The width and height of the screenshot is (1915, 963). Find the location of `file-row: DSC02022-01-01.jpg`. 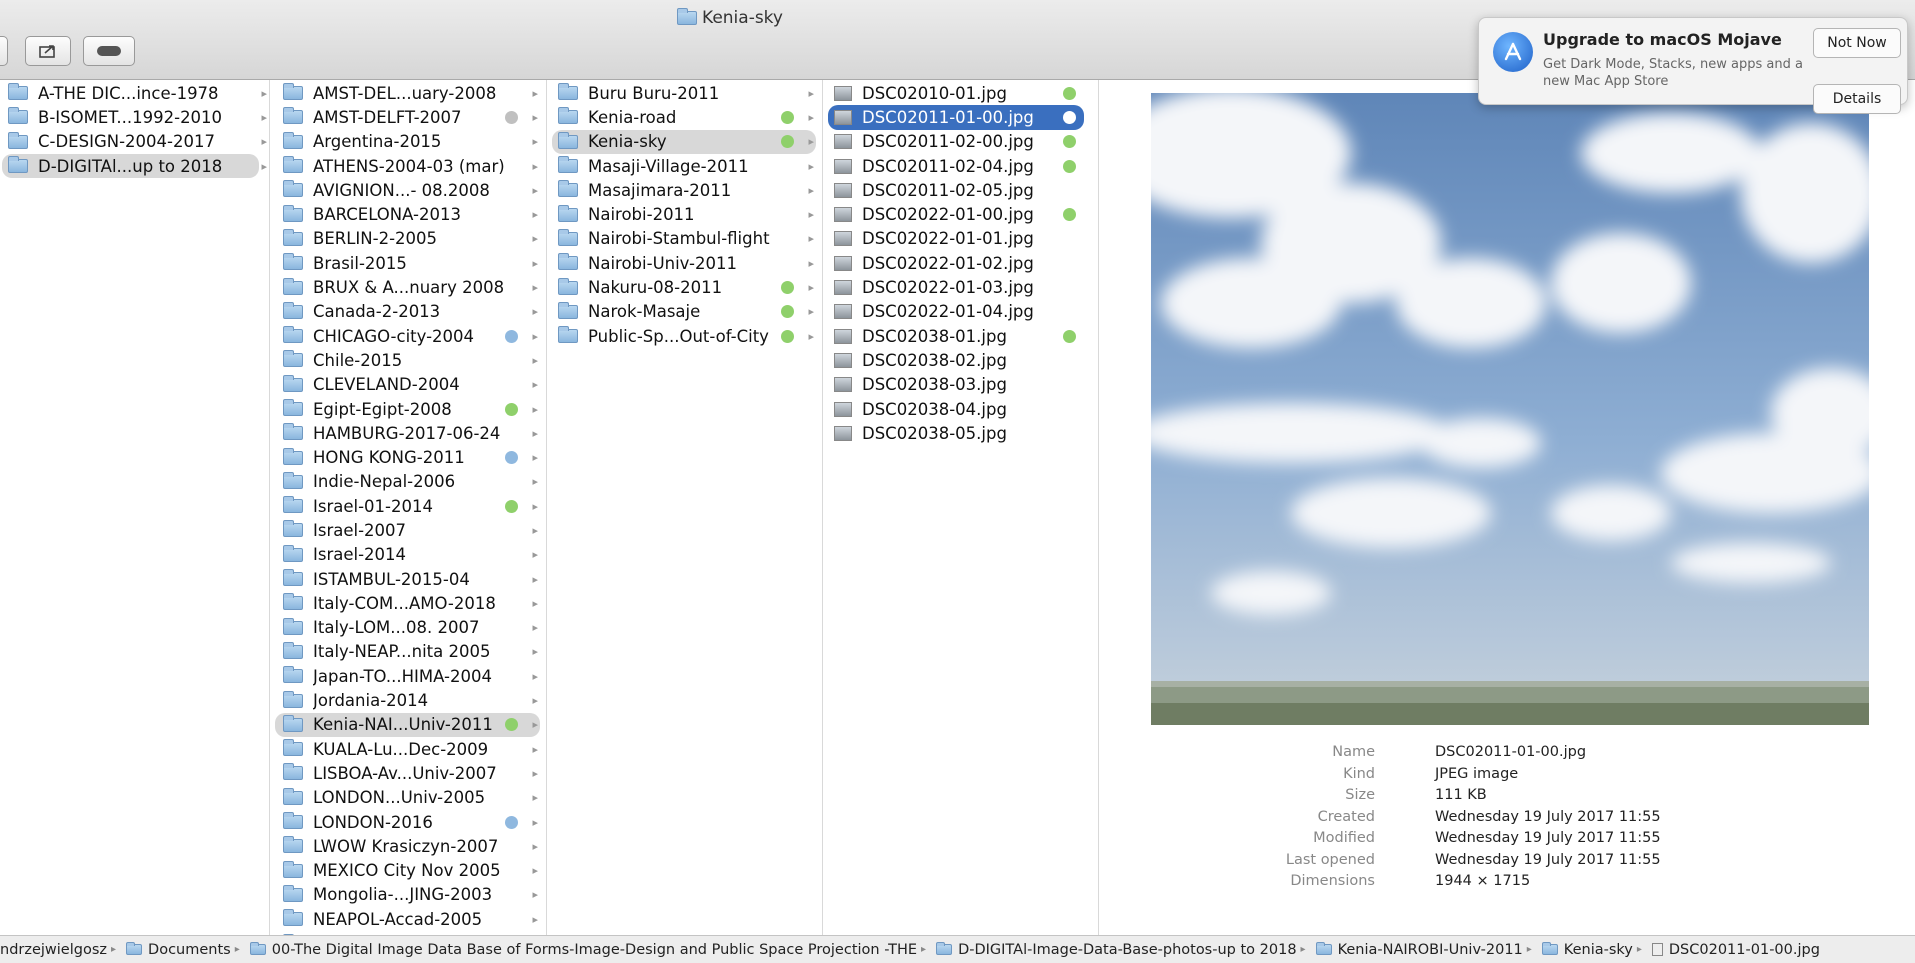

file-row: DSC02022-01-01.jpg is located at coordinates (956, 239).